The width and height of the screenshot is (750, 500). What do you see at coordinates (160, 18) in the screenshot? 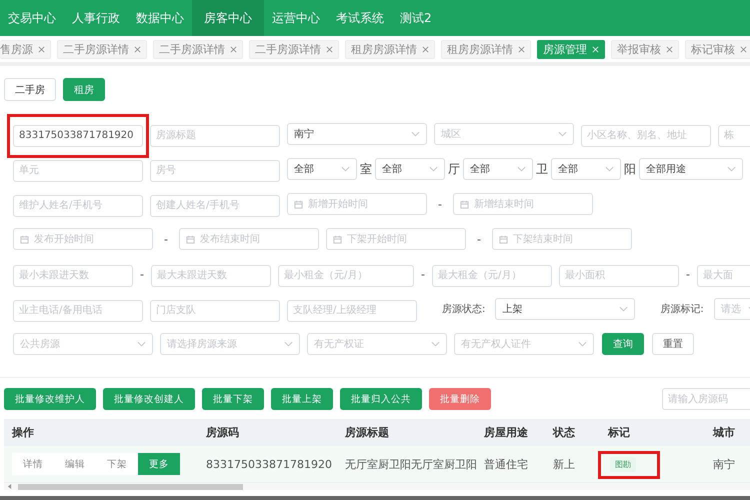
I see `nav-item: 数据中心` at bounding box center [160, 18].